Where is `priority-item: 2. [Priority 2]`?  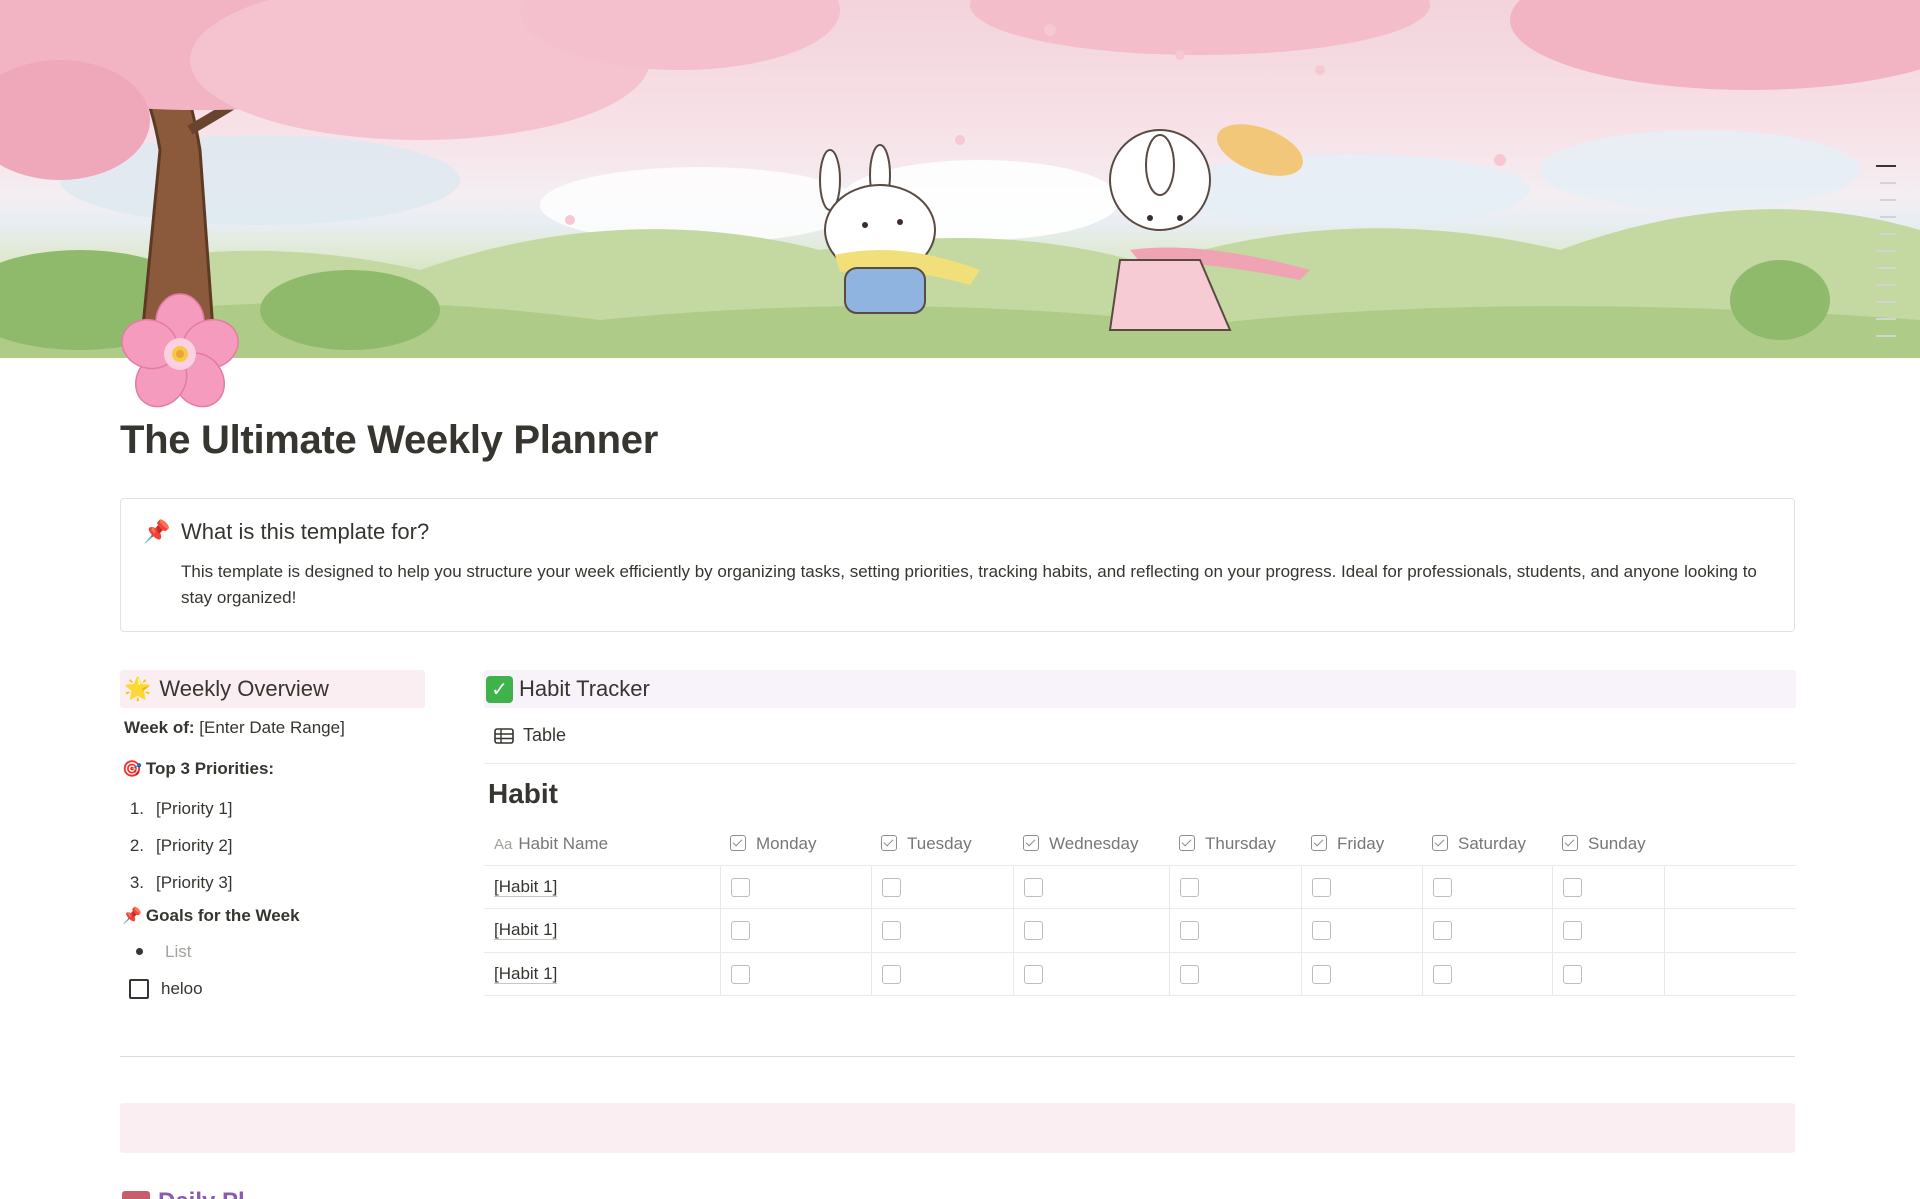
priority-item: 2. [Priority 2] is located at coordinates (272, 845).